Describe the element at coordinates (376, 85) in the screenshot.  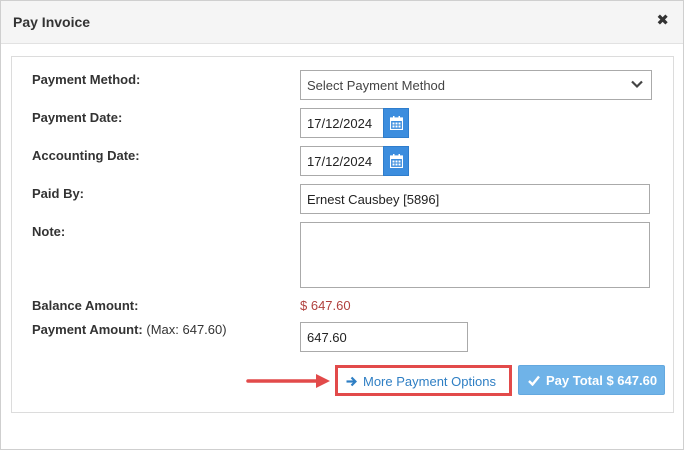
I see `payment-method-selected-value: Select Payment Method` at that location.